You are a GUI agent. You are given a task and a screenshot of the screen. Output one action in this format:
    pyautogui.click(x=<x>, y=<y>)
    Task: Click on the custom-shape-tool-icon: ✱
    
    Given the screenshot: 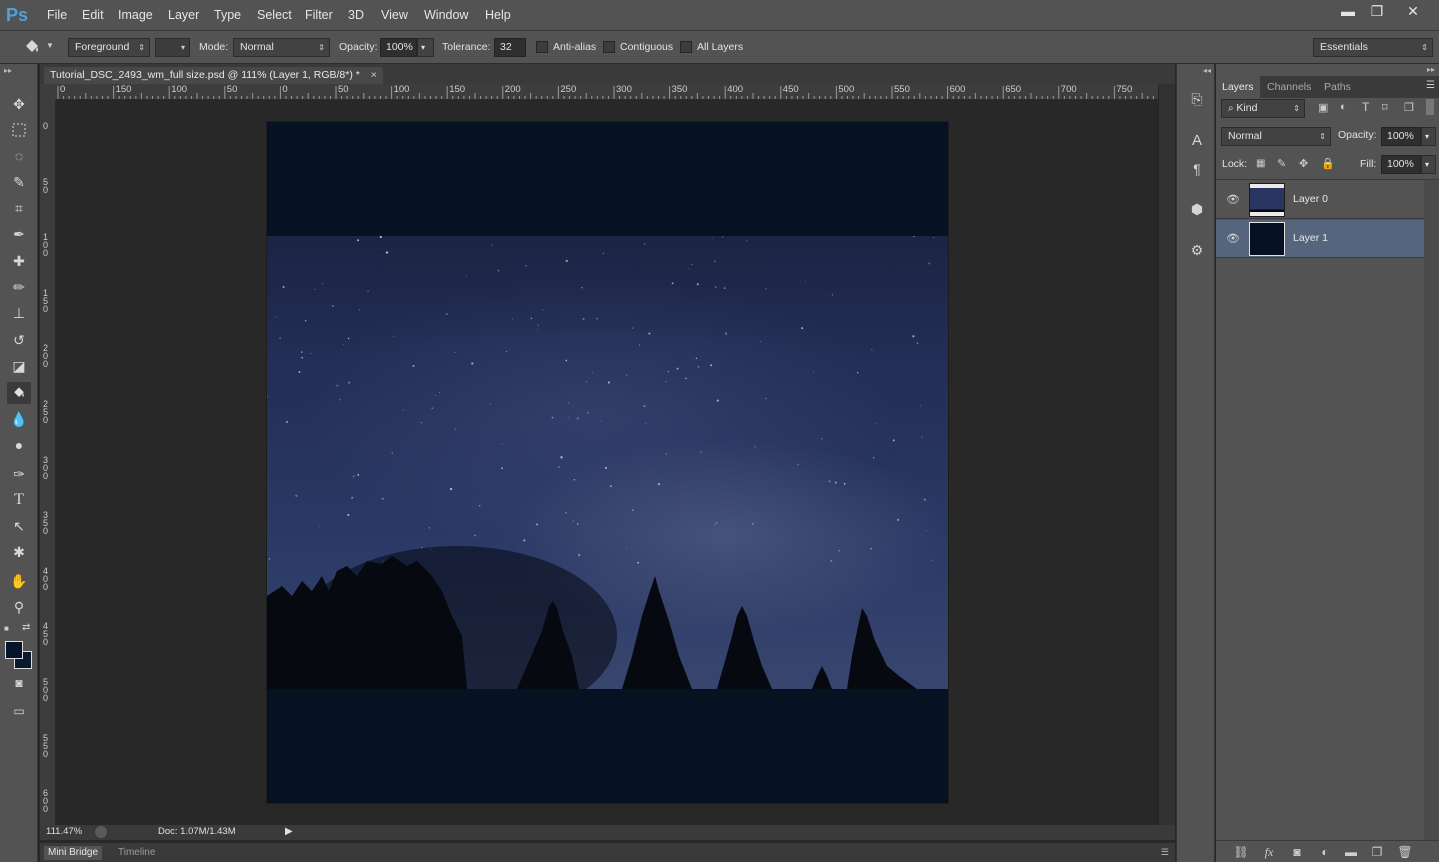 What is the action you would take?
    pyautogui.click(x=19, y=552)
    